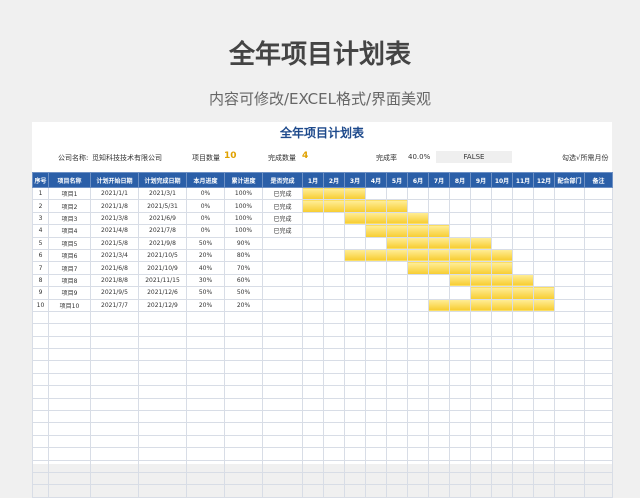 Image resolution: width=640 pixels, height=498 pixels. I want to click on month-select-label: 勾选√所需月份, so click(585, 158).